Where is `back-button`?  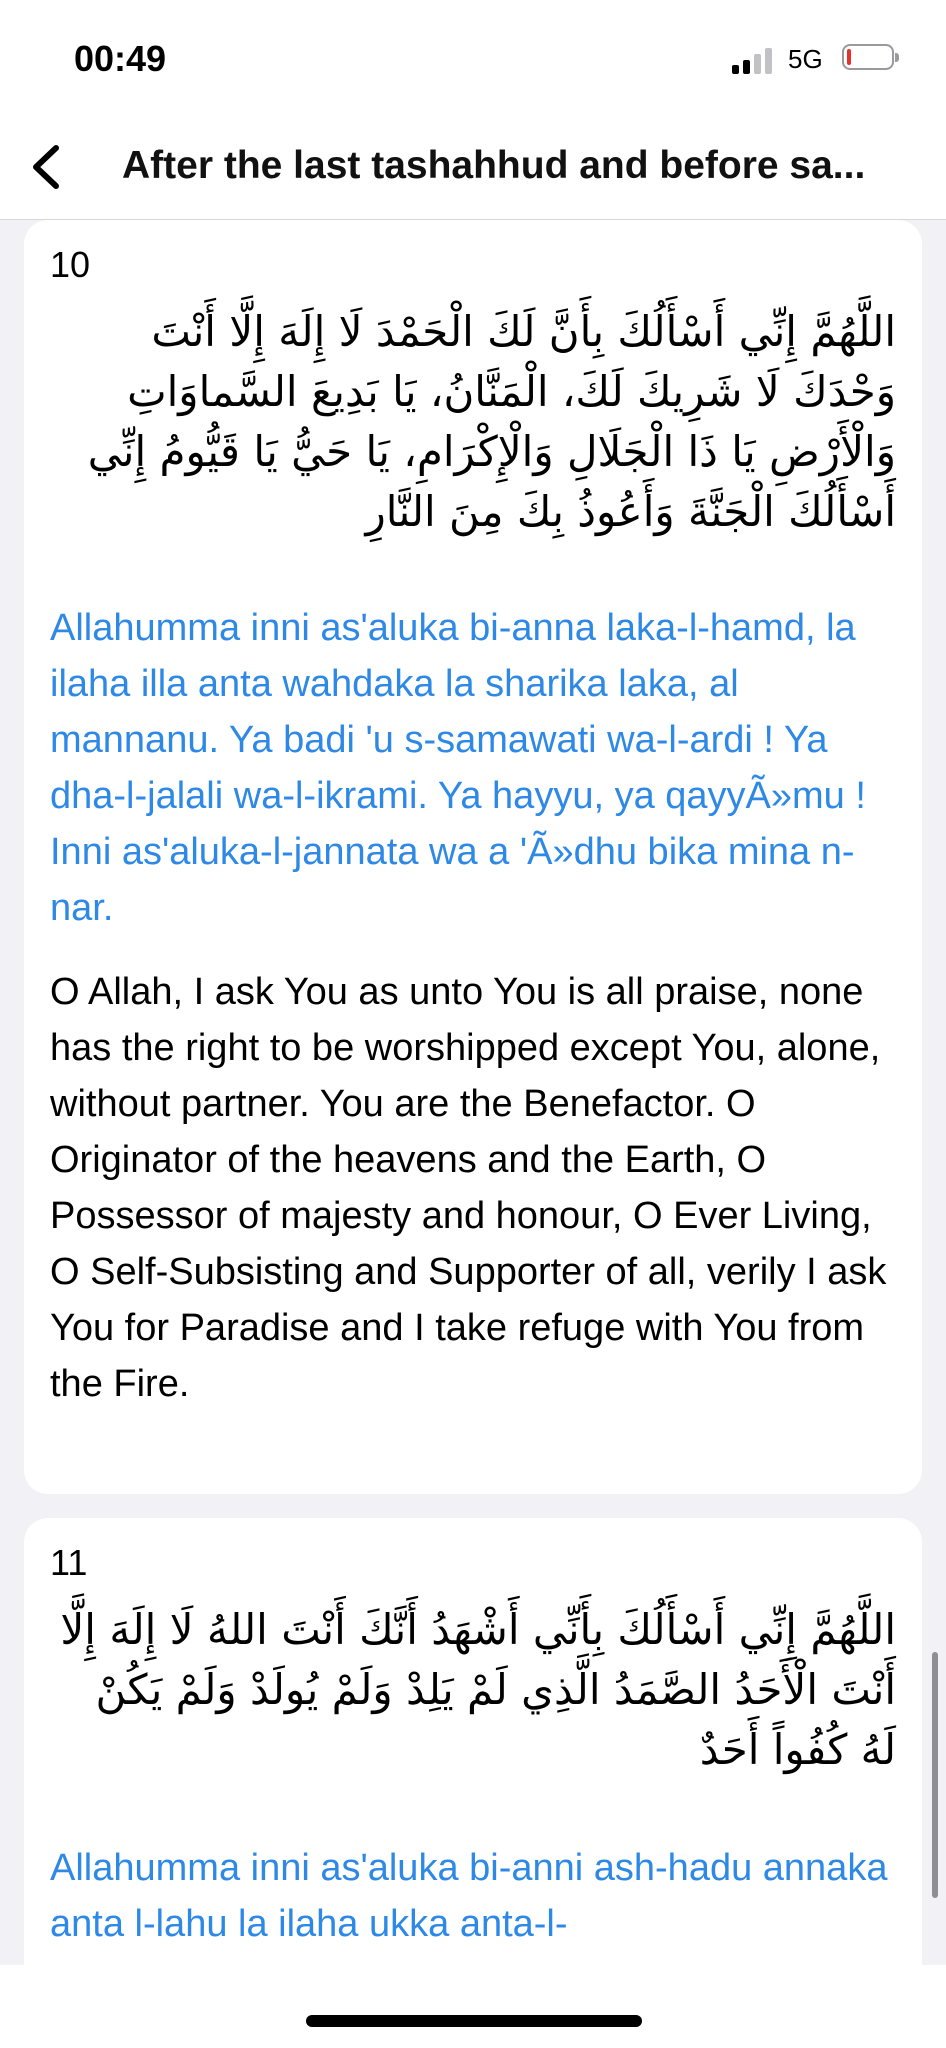
back-button is located at coordinates (50, 166).